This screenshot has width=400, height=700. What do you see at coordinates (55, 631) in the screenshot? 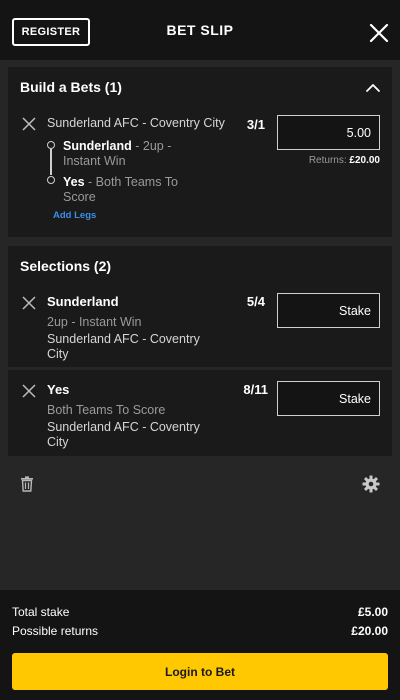
I see `possible-returns-label: Possible returns` at bounding box center [55, 631].